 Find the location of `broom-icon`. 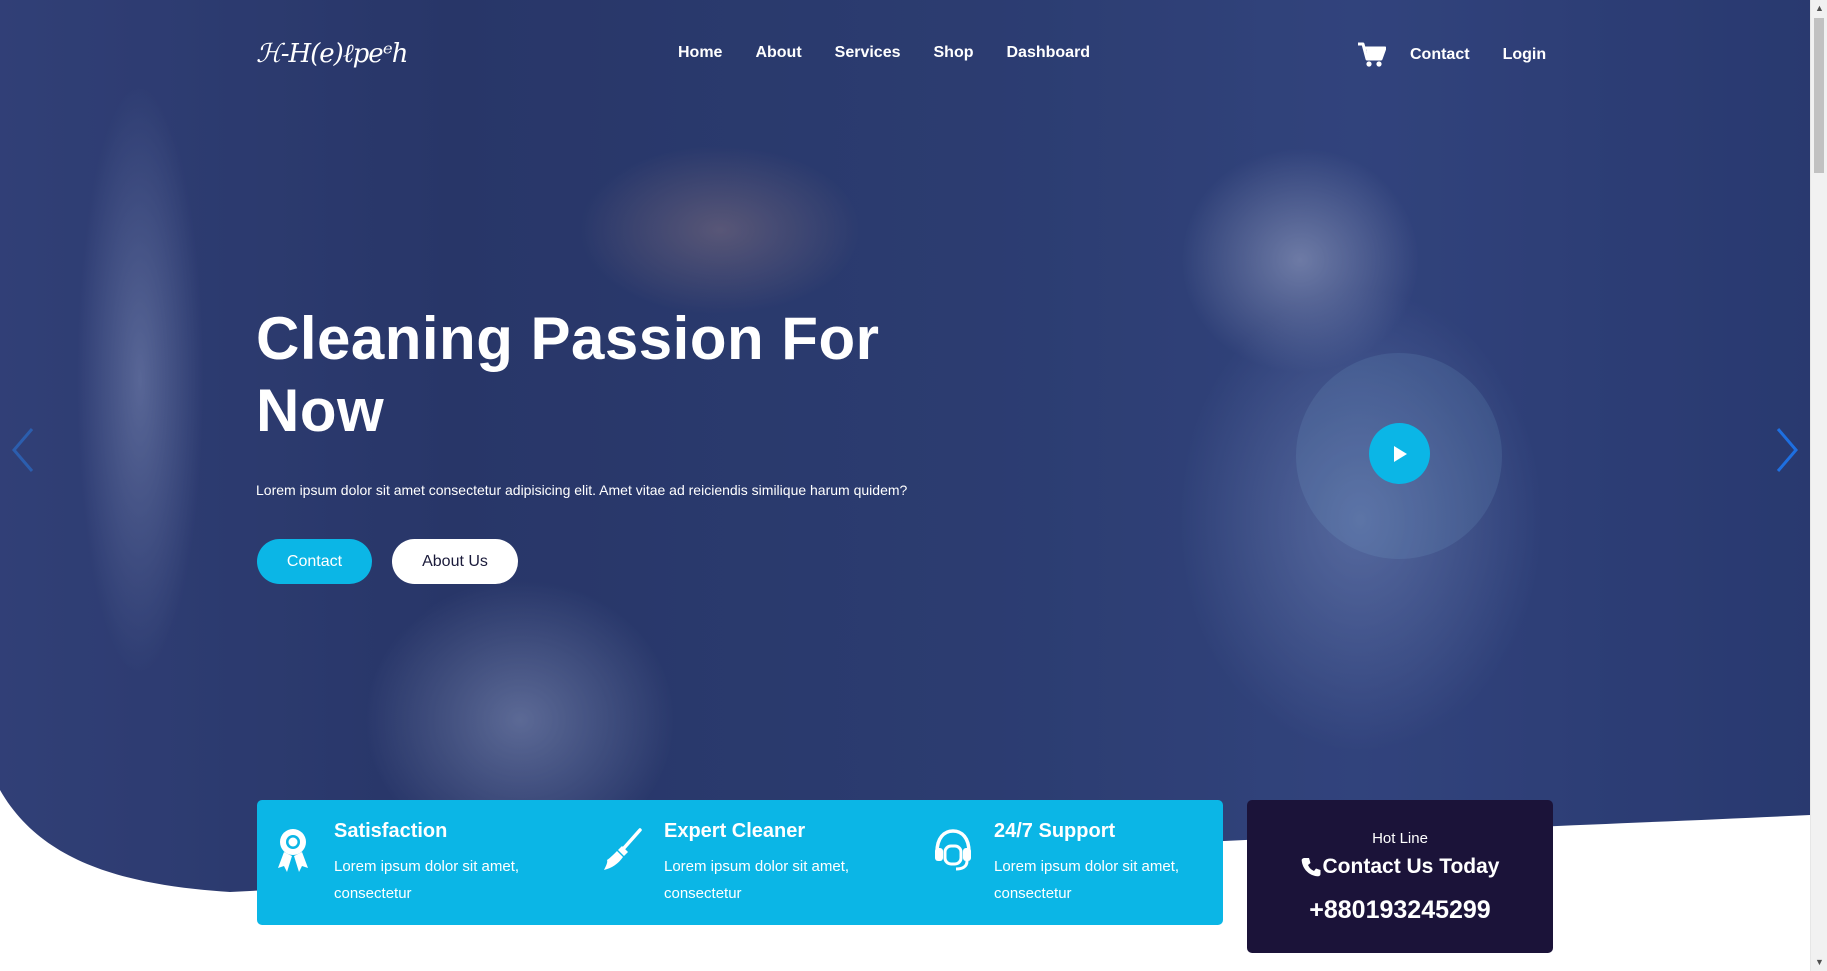

broom-icon is located at coordinates (623, 849).